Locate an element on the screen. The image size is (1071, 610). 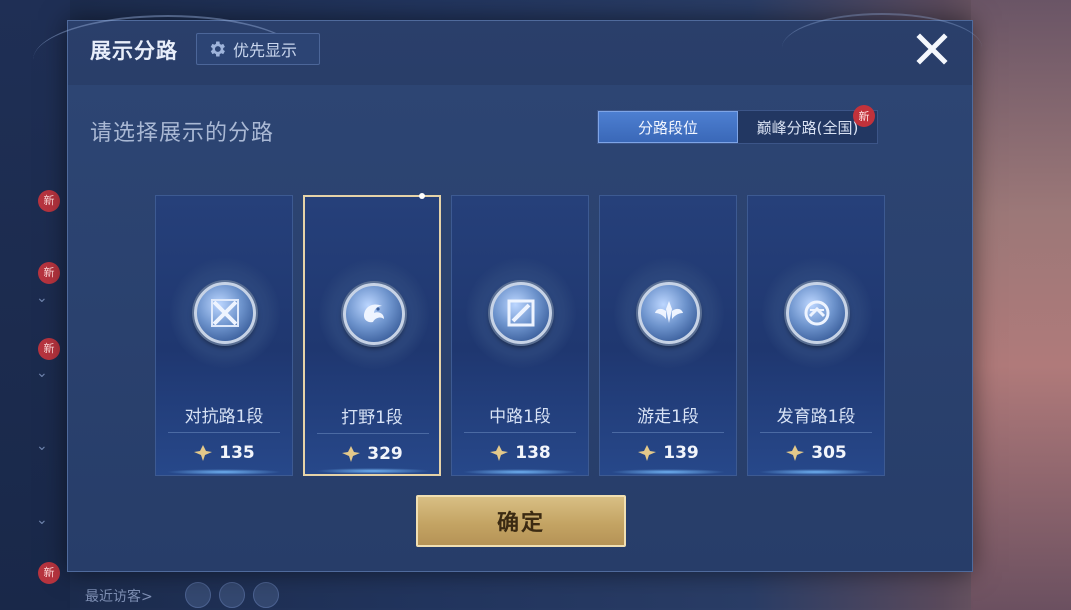
background-character-art is located at coordinates (1021, 305).